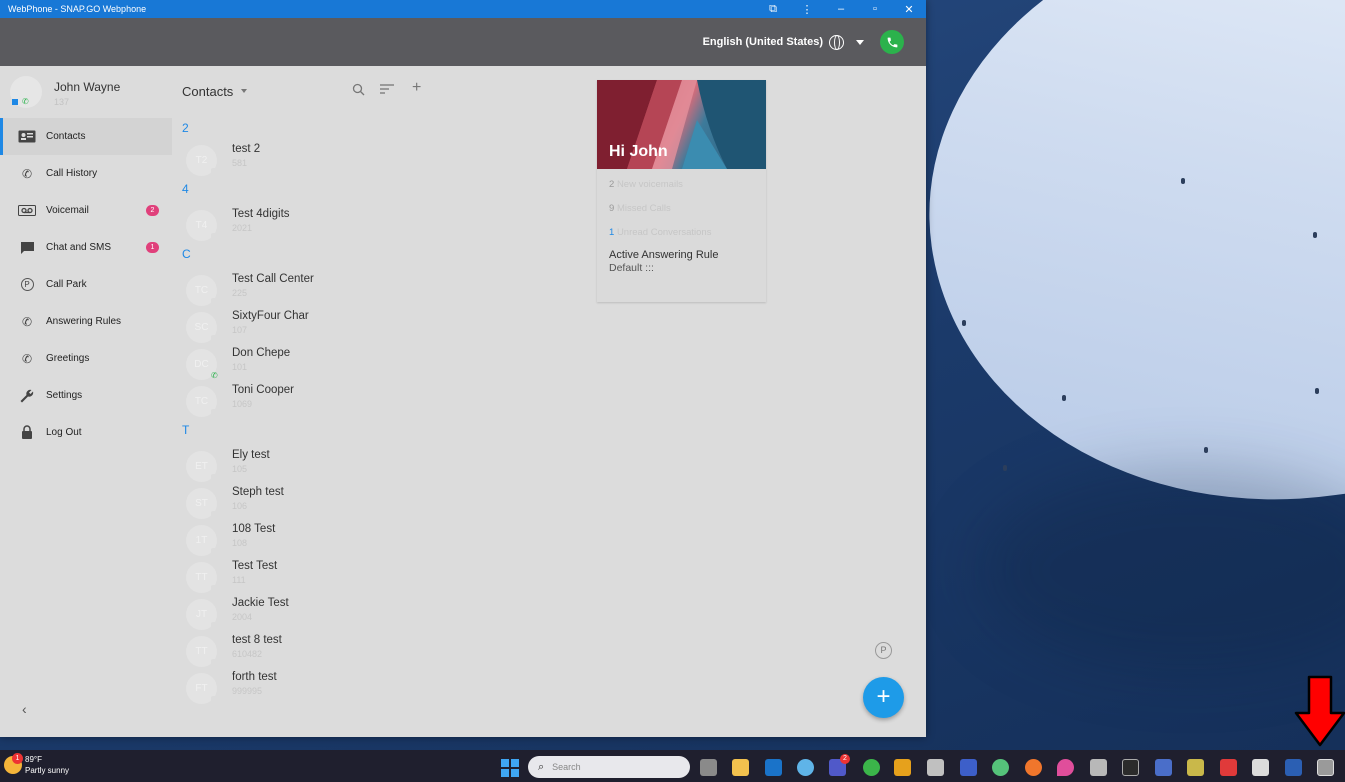  Describe the element at coordinates (86, 210) in the screenshot. I see `sidebar-item-voicemail: Voicemail 2` at that location.